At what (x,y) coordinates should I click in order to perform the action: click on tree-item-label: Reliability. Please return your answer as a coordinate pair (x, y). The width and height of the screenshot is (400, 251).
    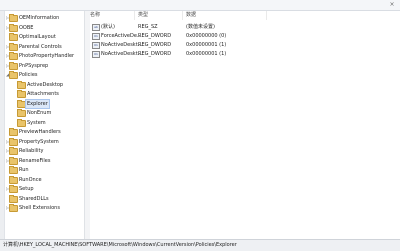
    Looking at the image, I should click on (31, 151).